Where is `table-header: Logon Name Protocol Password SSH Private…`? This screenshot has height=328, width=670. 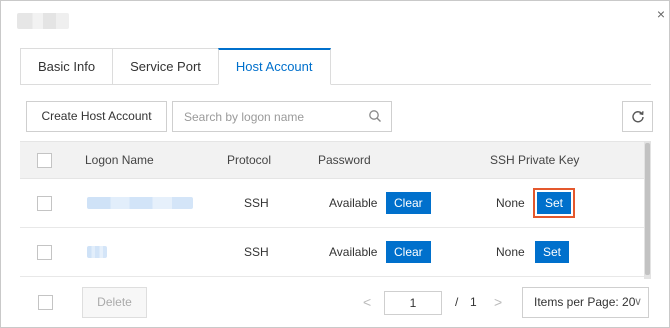
table-header: Logon Name Protocol Password SSH Private… is located at coordinates (332, 160).